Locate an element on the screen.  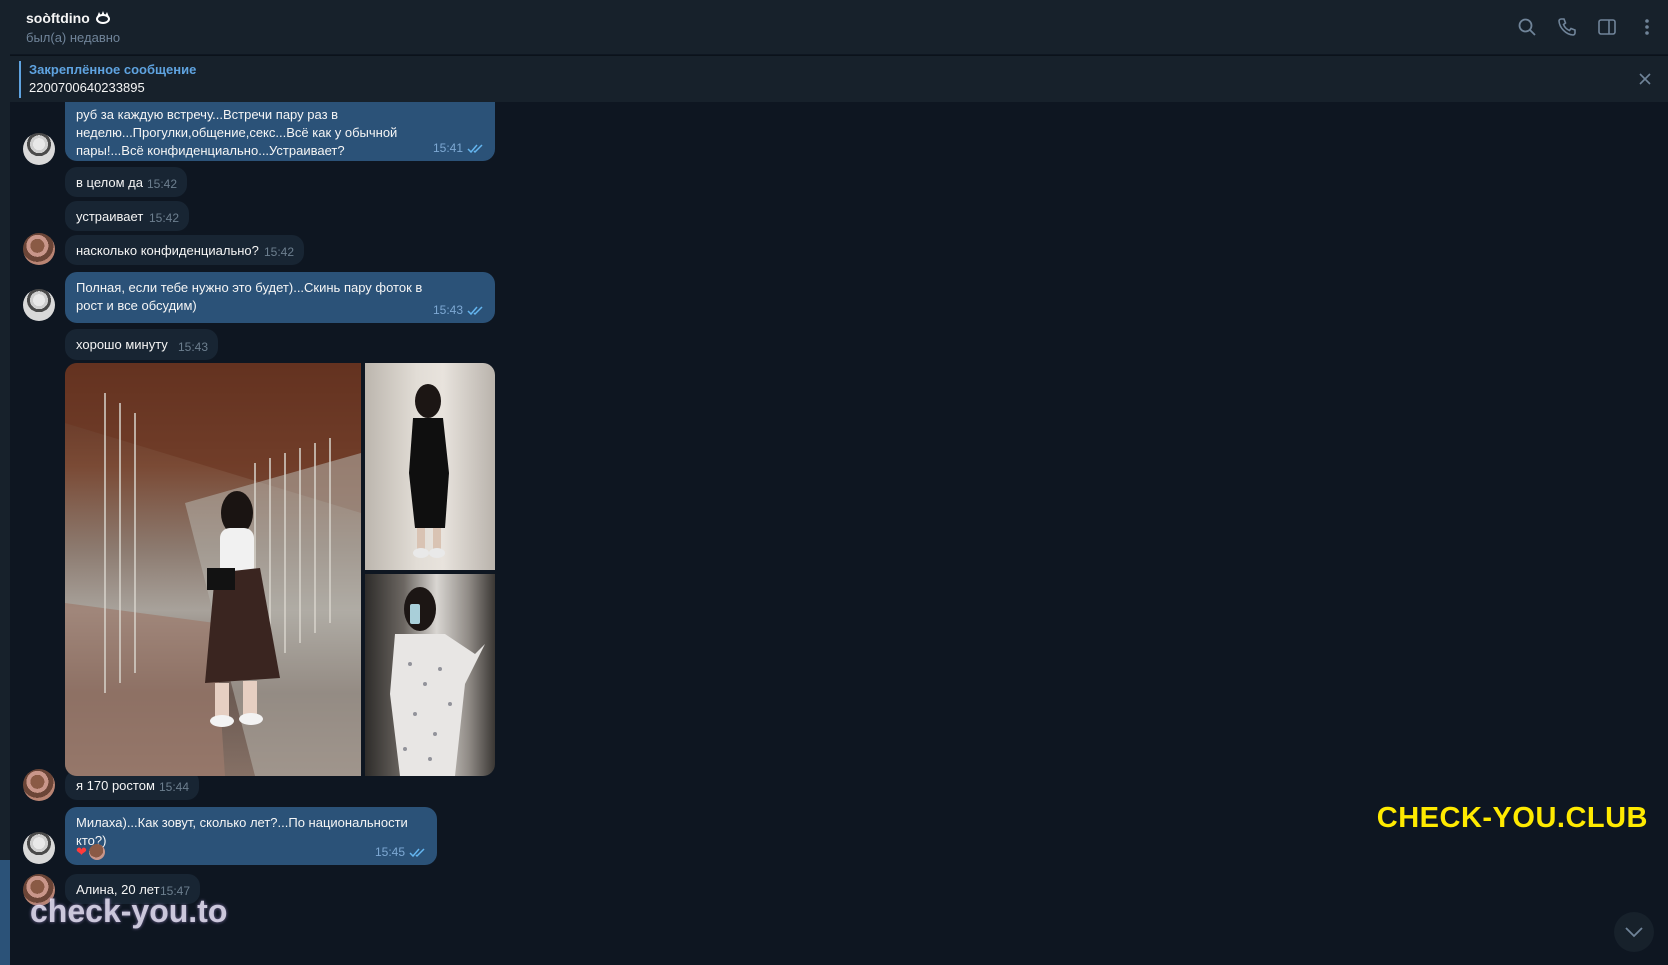
message-bubble: насколько конфиденциально? 15:42 is located at coordinates (184, 250).